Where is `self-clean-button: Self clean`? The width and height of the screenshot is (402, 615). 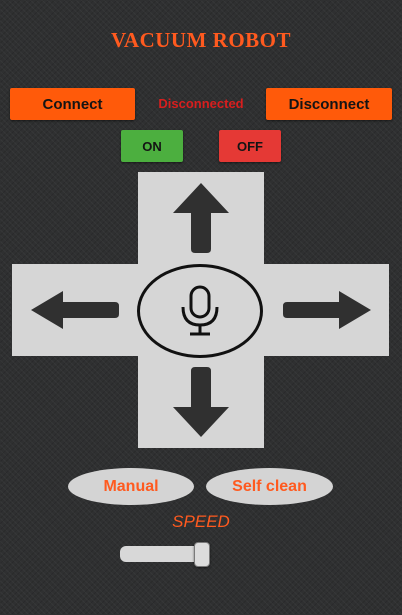 self-clean-button: Self clean is located at coordinates (269, 486).